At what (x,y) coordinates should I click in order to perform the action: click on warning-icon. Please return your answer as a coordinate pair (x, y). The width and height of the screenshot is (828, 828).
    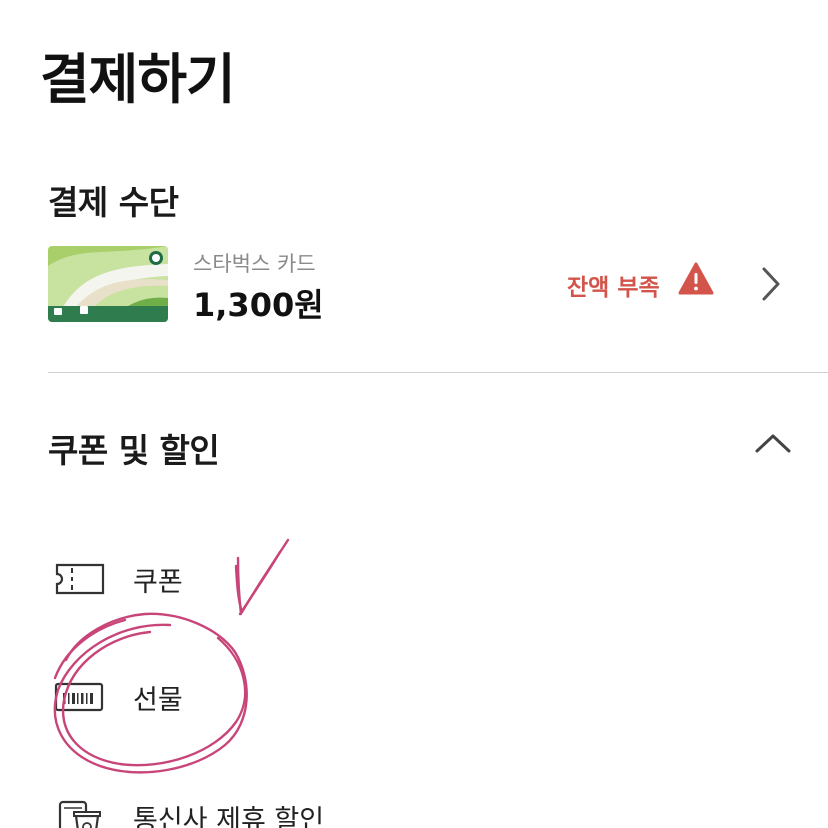
    Looking at the image, I should click on (696, 279).